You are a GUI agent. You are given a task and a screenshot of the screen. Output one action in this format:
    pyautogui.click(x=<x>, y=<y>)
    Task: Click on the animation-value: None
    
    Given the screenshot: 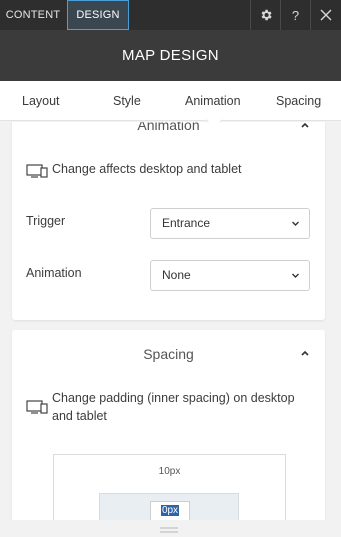 What is the action you would take?
    pyautogui.click(x=176, y=275)
    